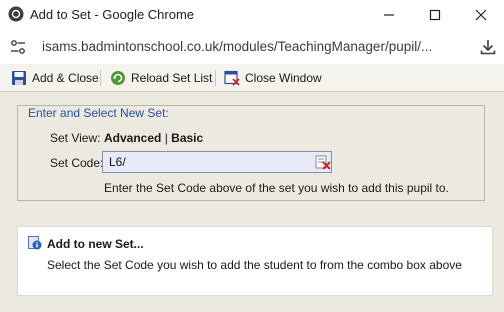 This screenshot has height=312, width=504. I want to click on reload-icon, so click(118, 78).